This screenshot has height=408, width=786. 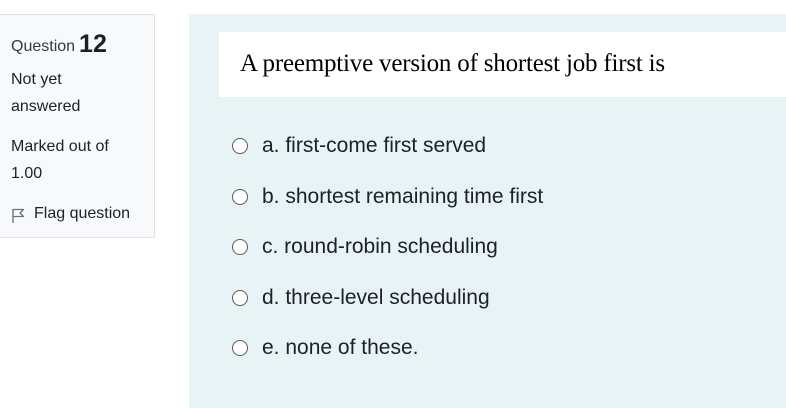 I want to click on question-label: Question, so click(x=43, y=46).